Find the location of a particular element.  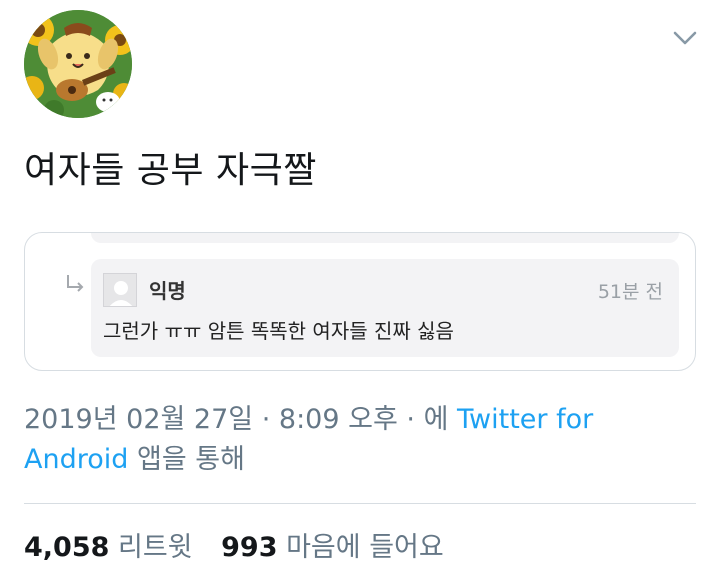

divider is located at coordinates (360, 503).